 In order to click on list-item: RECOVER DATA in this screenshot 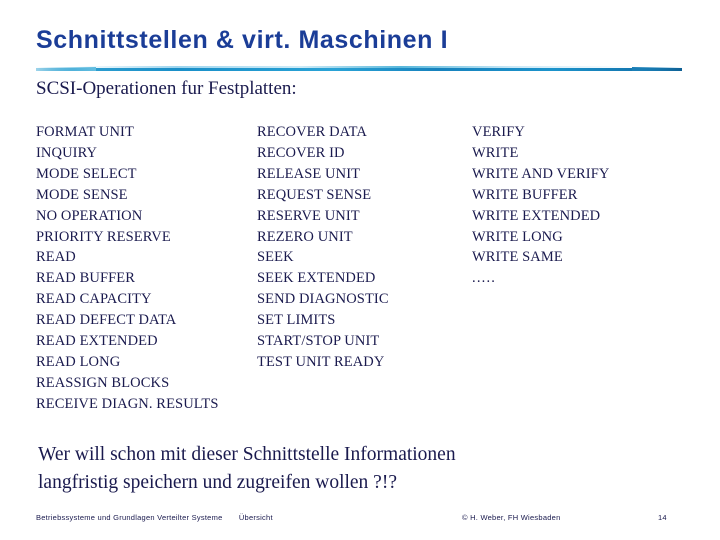, I will do `click(312, 132)`.